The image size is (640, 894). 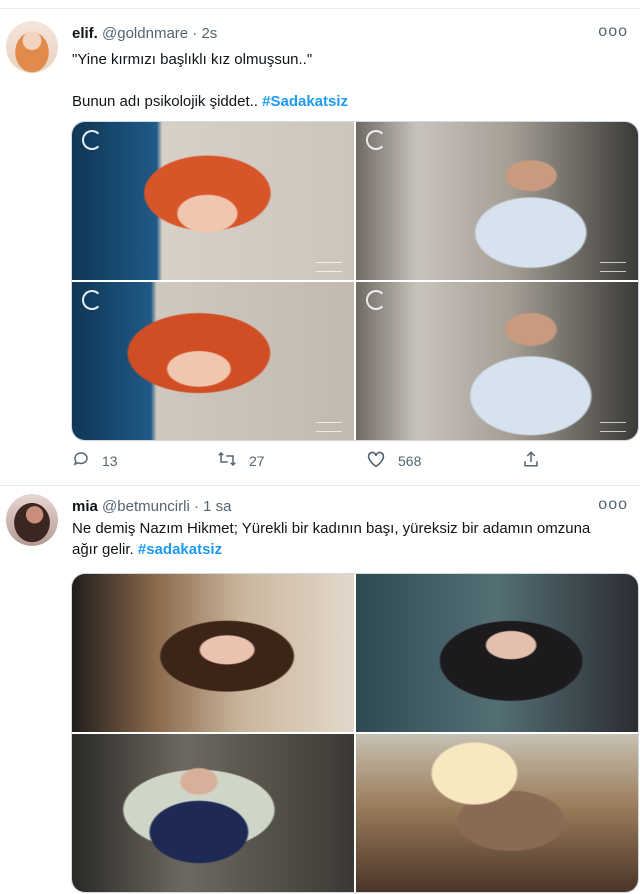 I want to click on retweet-icon, so click(x=227, y=460).